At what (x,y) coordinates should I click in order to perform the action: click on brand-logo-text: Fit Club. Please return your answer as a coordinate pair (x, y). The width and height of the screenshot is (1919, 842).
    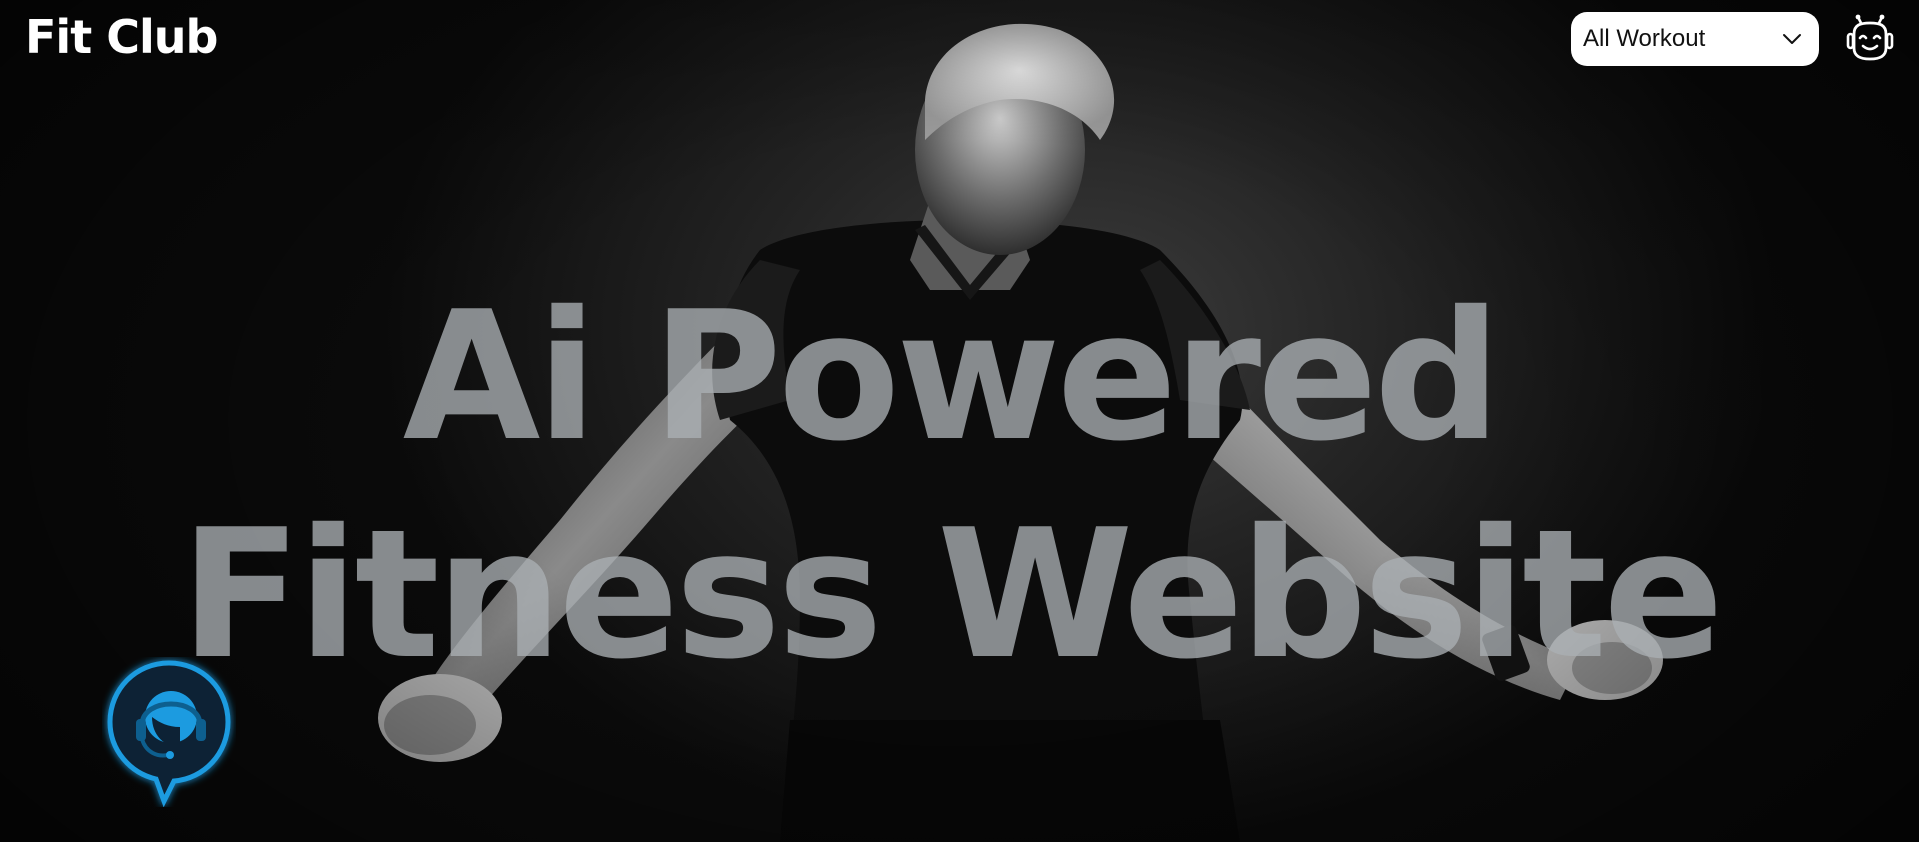
    Looking at the image, I should click on (121, 37).